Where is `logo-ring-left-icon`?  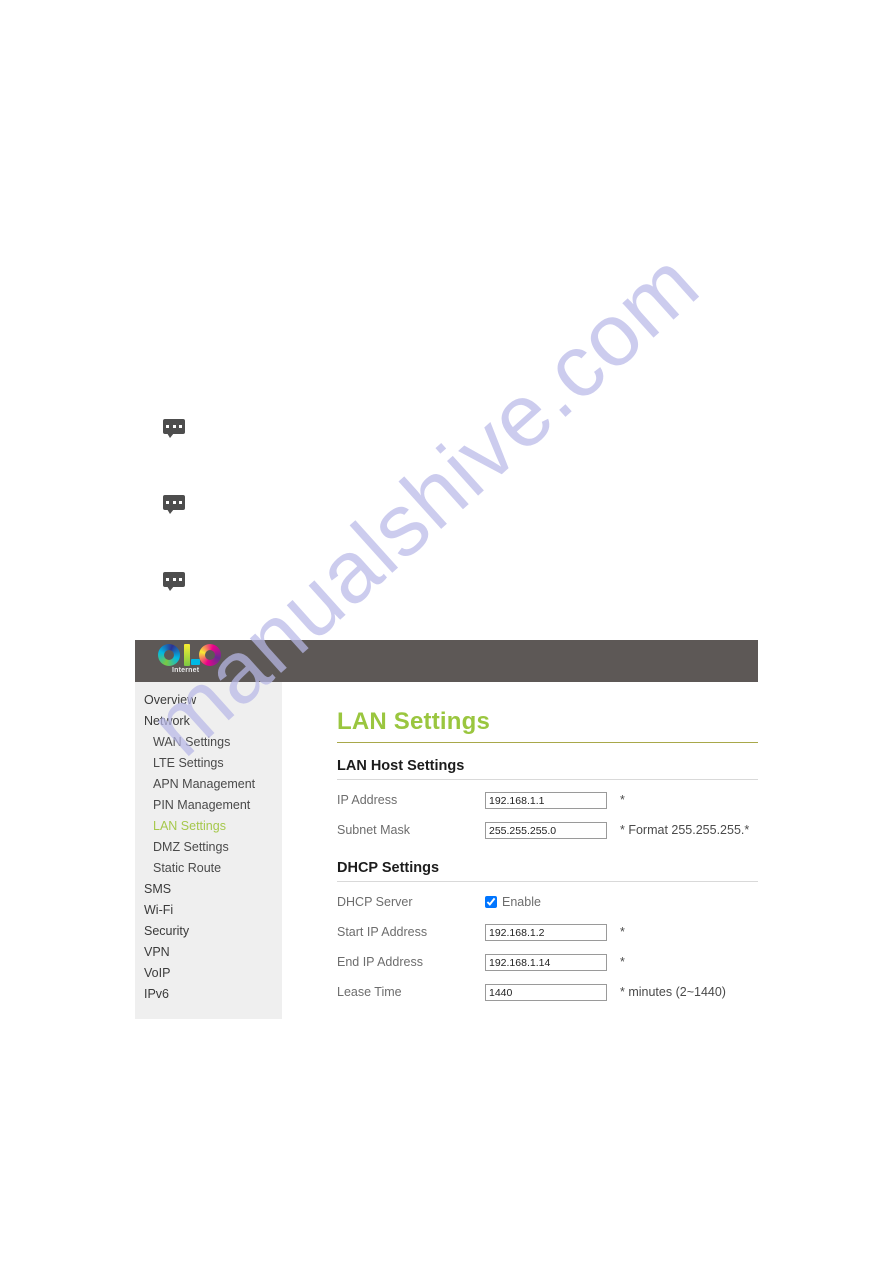 logo-ring-left-icon is located at coordinates (169, 655).